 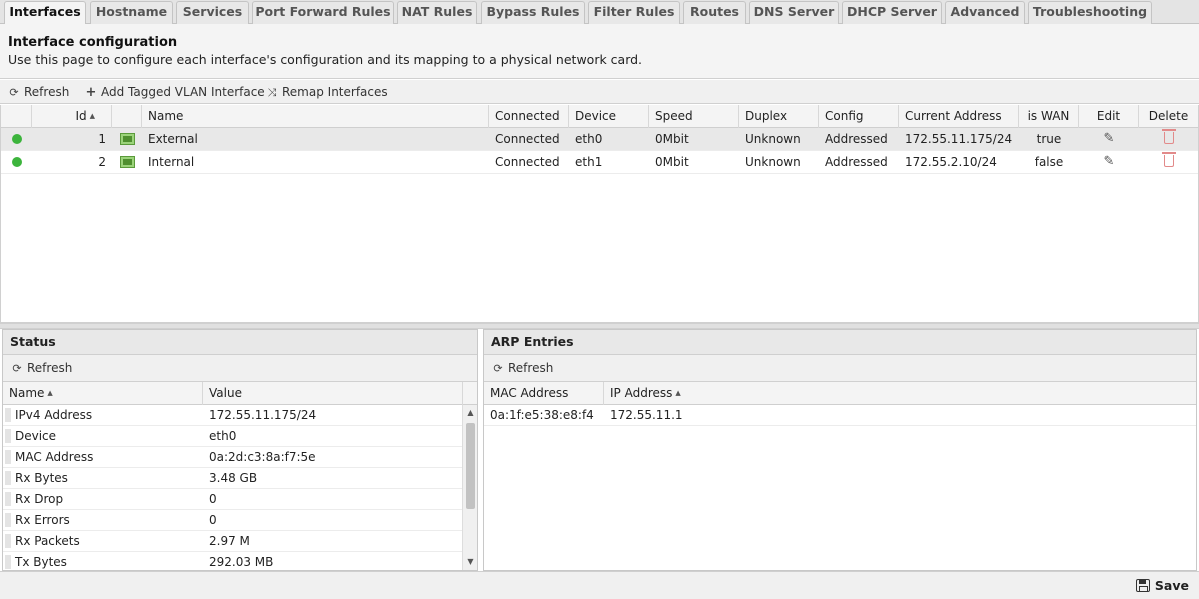 I want to click on footer-bar: Save, so click(x=599, y=585).